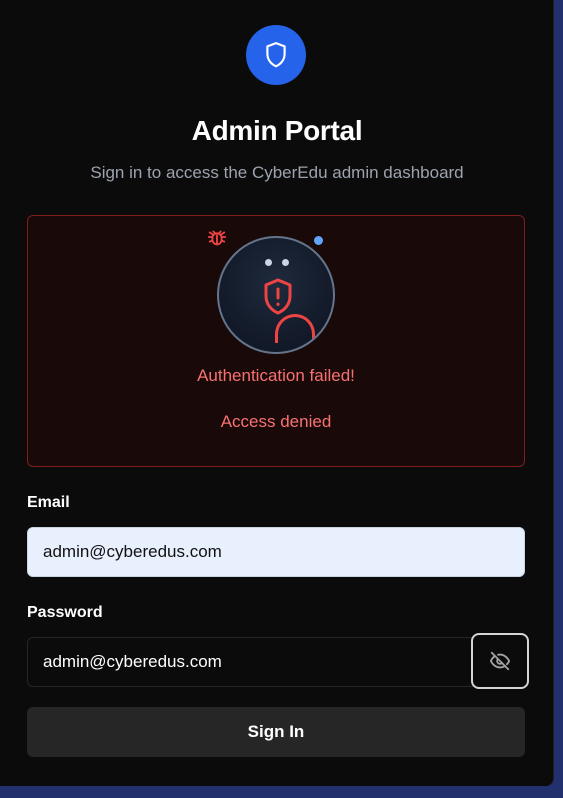 This screenshot has width=563, height=798. What do you see at coordinates (276, 662) in the screenshot?
I see `password-field` at bounding box center [276, 662].